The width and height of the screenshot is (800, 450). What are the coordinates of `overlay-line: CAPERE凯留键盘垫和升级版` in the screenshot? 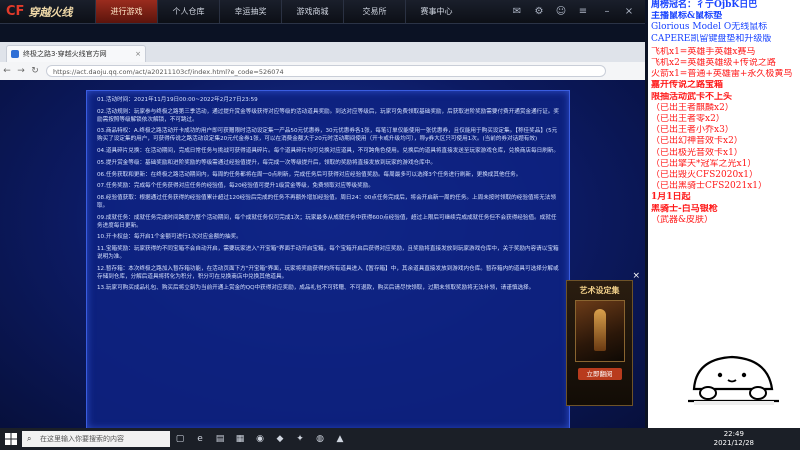 It's located at (711, 38).